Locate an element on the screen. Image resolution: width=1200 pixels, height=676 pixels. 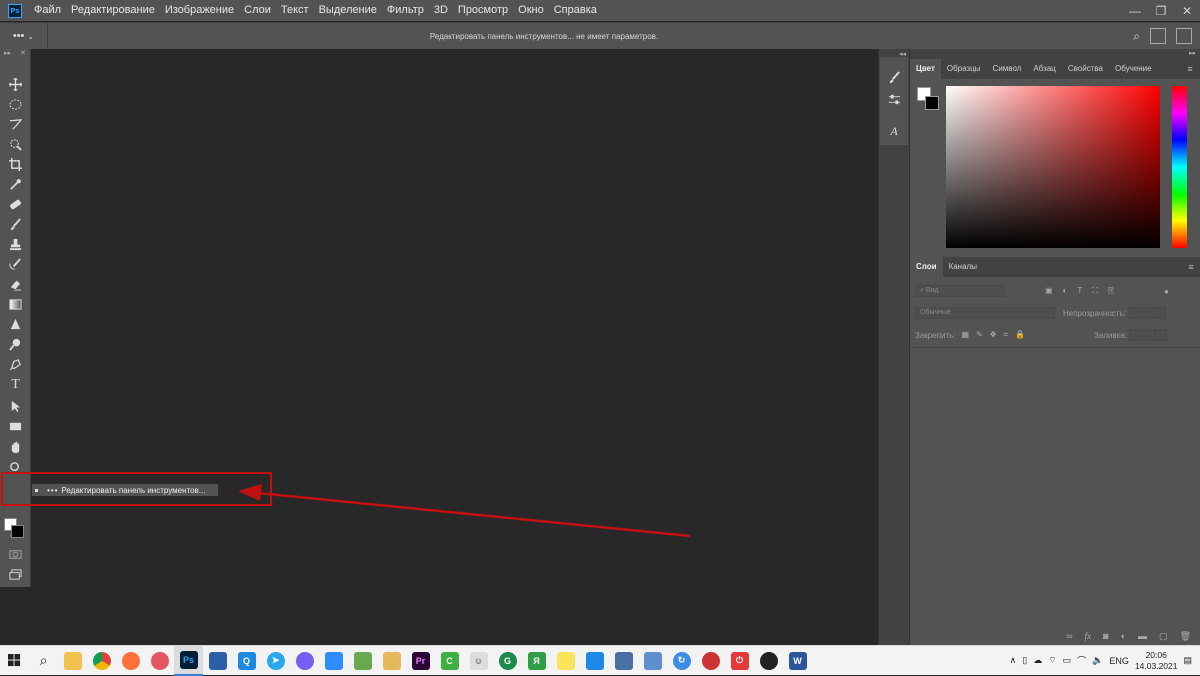
type-tool-icon: T is located at coordinates (15, 385).